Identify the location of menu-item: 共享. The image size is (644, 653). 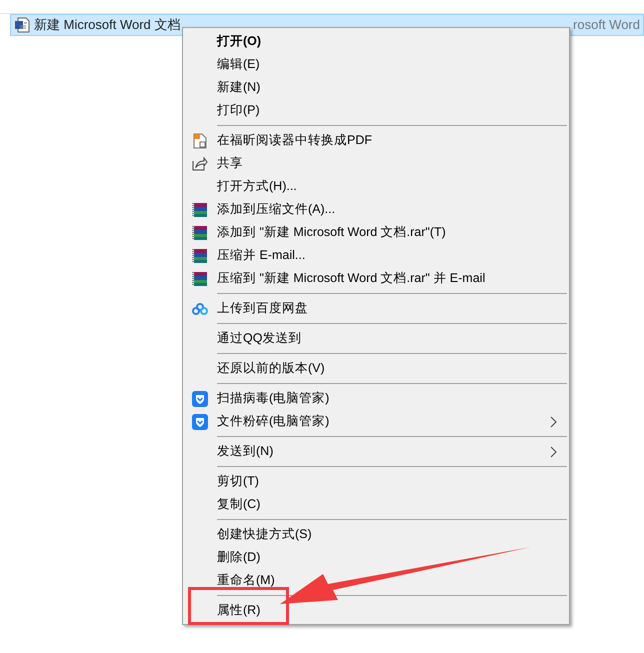
(230, 163).